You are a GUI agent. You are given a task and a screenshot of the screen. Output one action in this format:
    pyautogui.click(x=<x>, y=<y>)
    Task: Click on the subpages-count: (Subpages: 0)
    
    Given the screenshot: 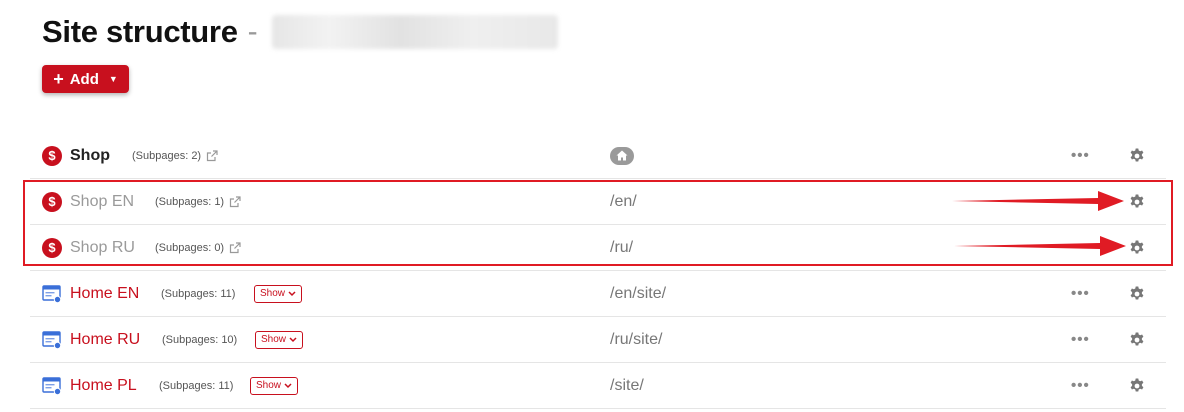 What is the action you would take?
    pyautogui.click(x=190, y=247)
    